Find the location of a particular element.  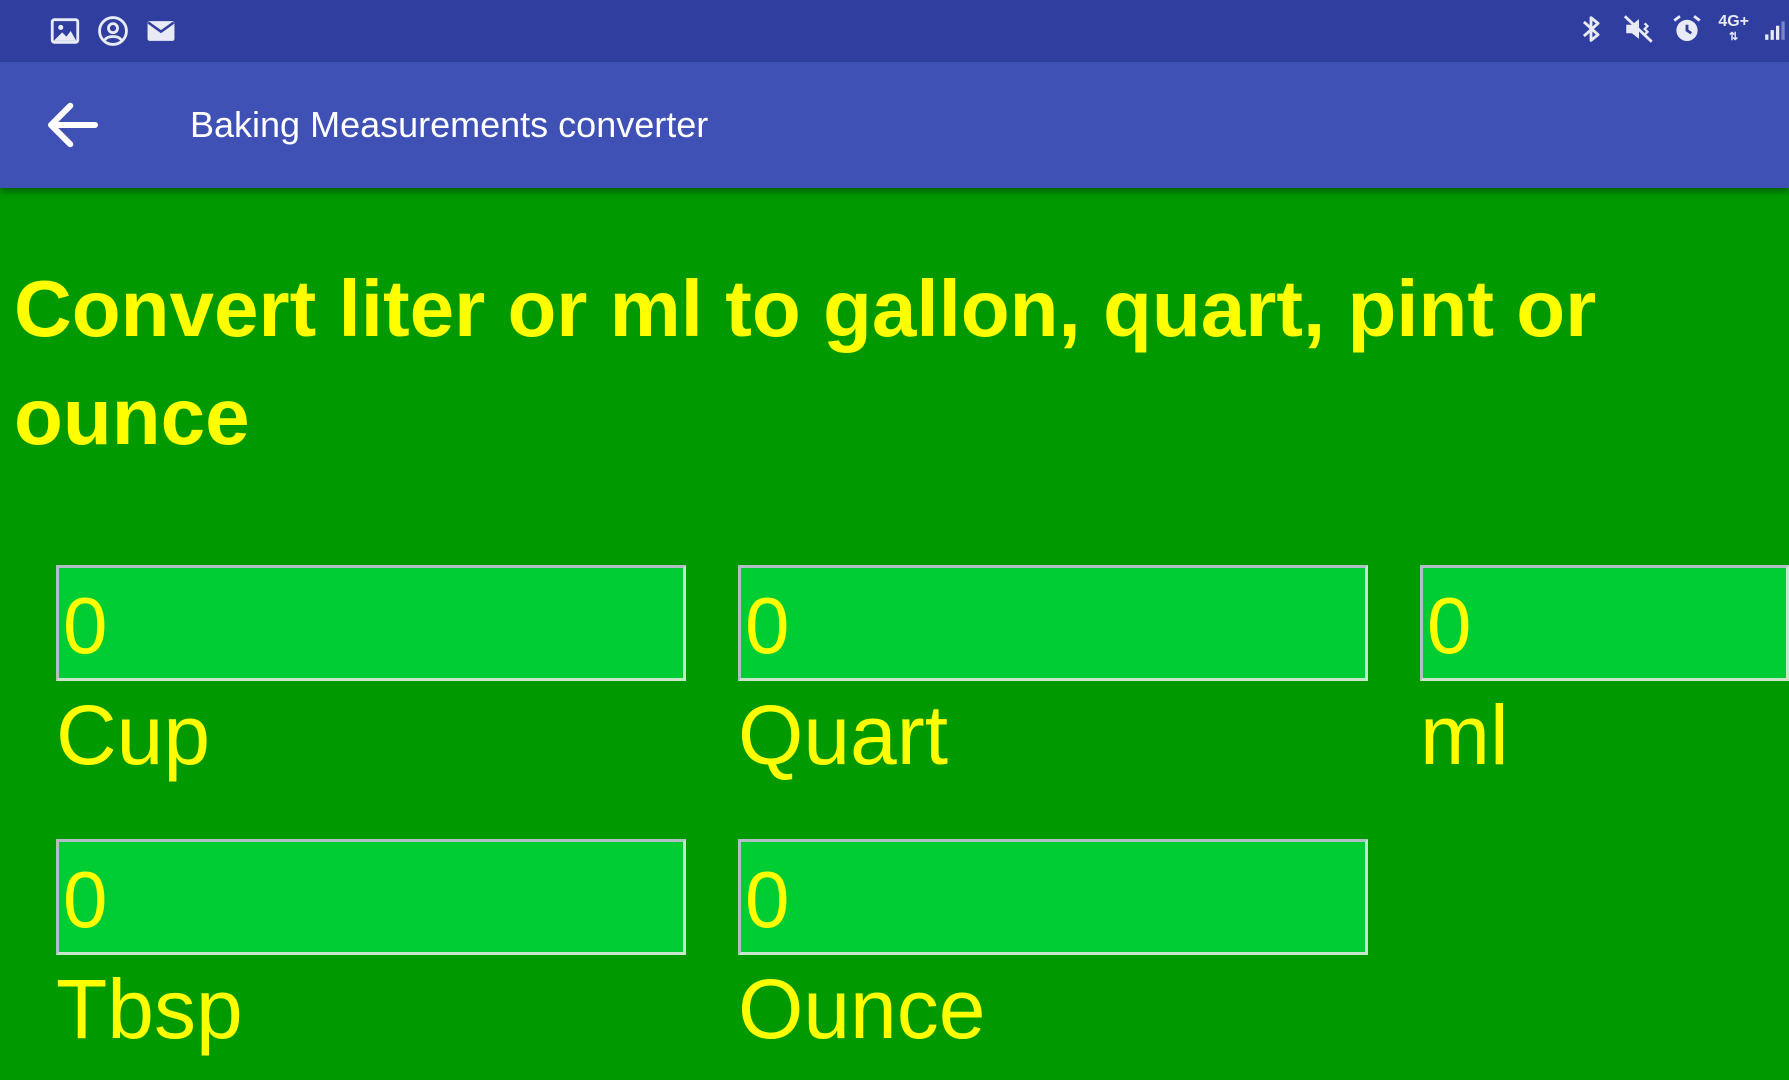

notification-icons is located at coordinates (113, 31).